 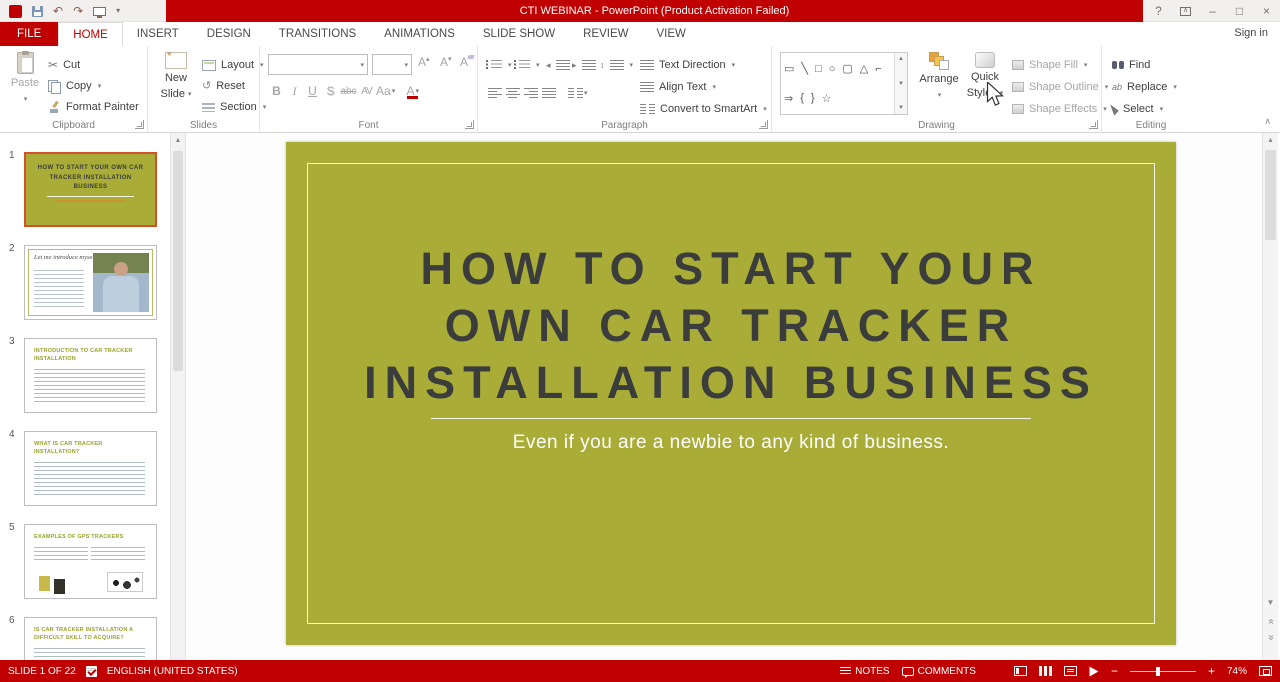 What do you see at coordinates (789, 68) in the screenshot?
I see `text-box-shape-icon: ▭` at bounding box center [789, 68].